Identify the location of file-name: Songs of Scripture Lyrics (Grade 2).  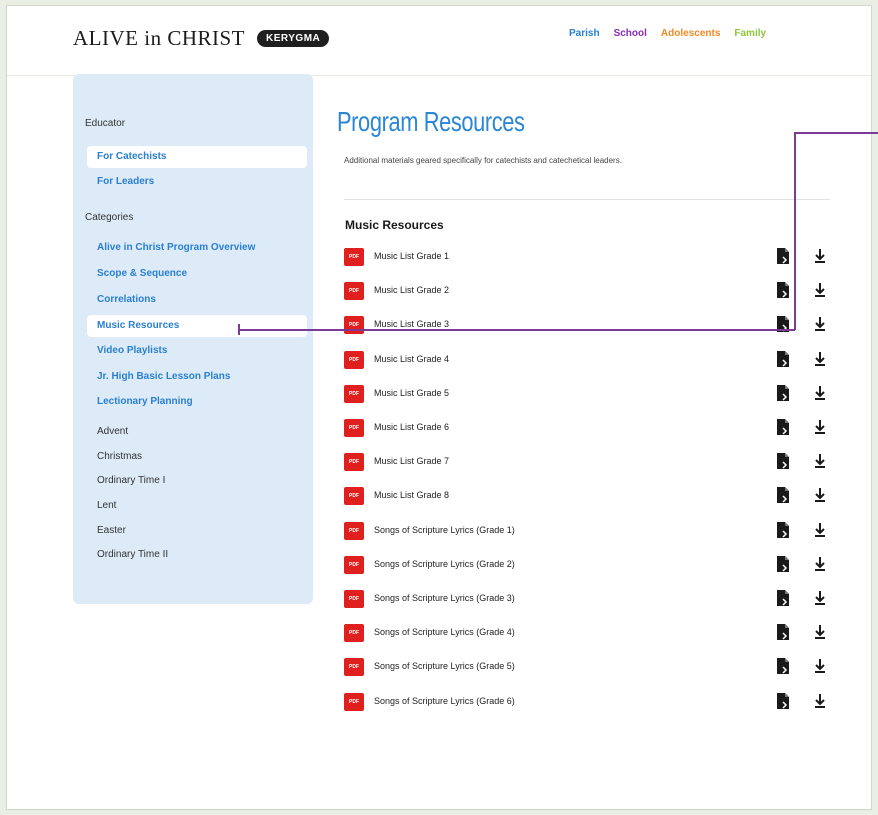
(444, 564).